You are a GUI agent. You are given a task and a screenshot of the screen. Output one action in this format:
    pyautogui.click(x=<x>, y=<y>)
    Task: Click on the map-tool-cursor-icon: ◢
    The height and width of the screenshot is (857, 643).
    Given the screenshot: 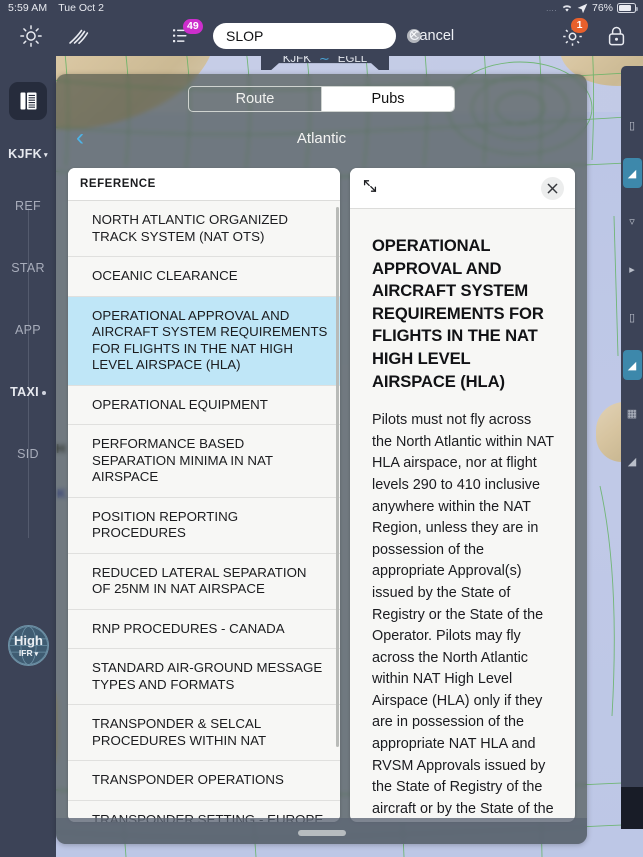 What is the action you would take?
    pyautogui.click(x=632, y=365)
    